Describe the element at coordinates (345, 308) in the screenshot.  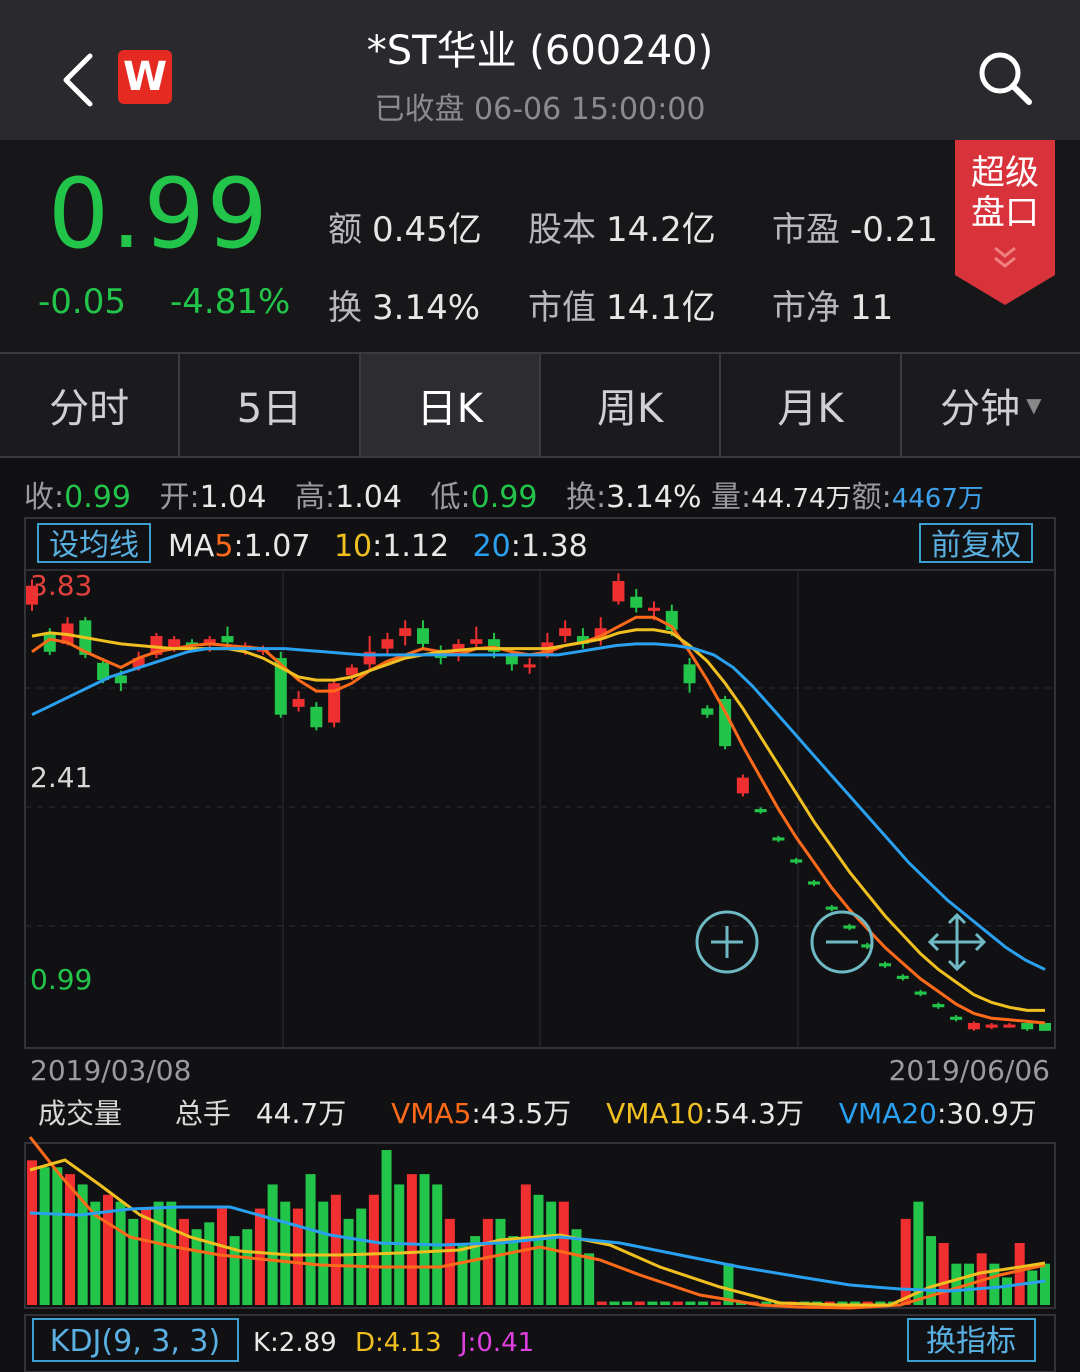
I see `stat-label: 换` at that location.